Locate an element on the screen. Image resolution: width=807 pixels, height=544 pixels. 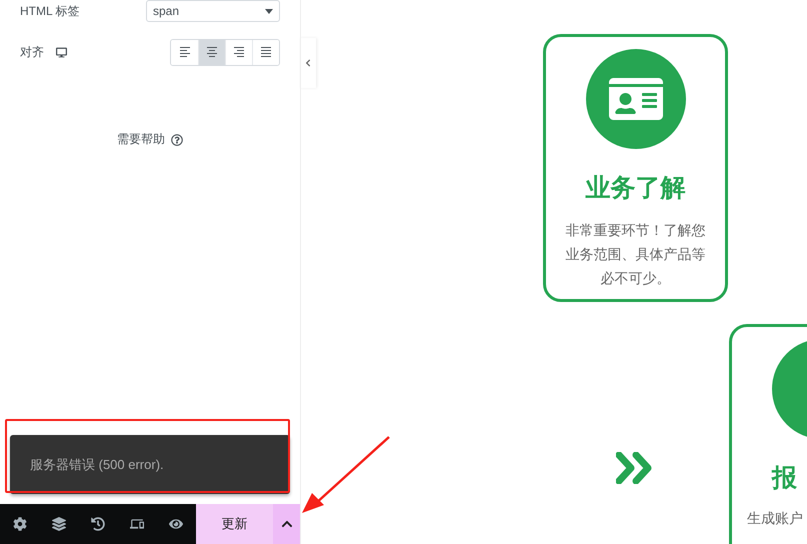
field-label: HTML 标签 is located at coordinates (50, 11).